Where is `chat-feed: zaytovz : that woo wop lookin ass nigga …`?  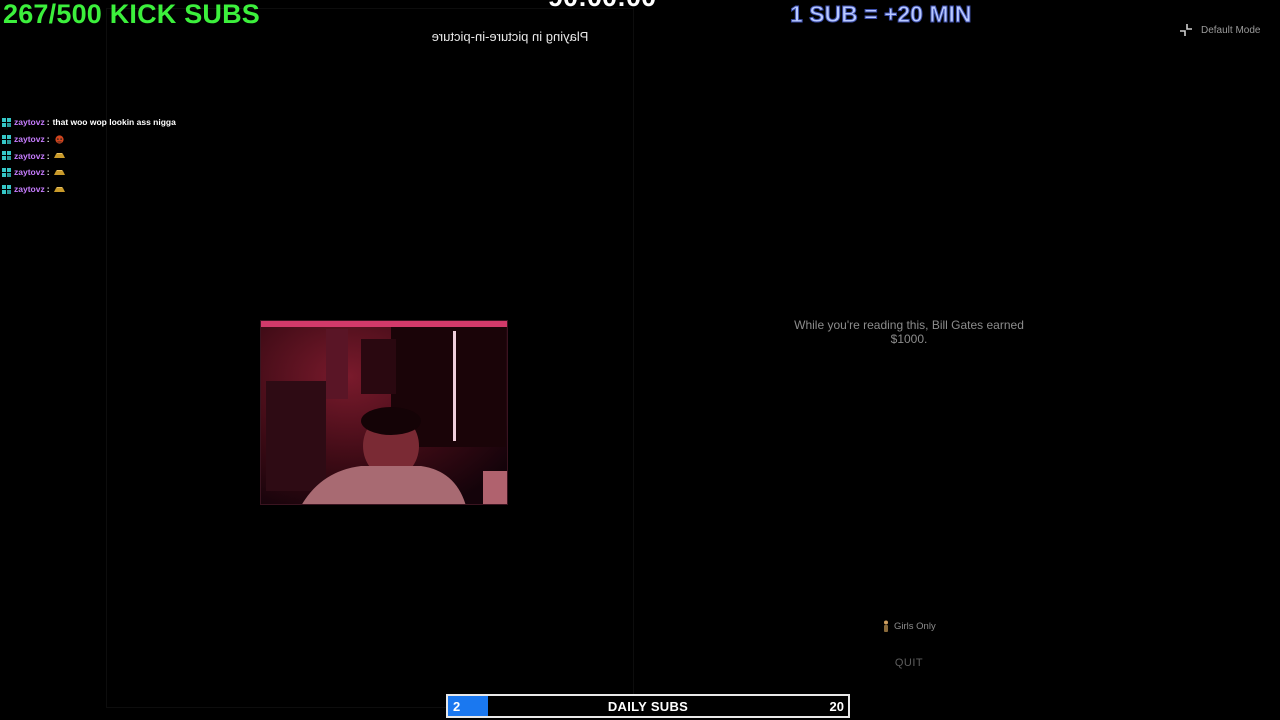
chat-feed: zaytovz : that woo wop lookin ass nigga … is located at coordinates (152, 155).